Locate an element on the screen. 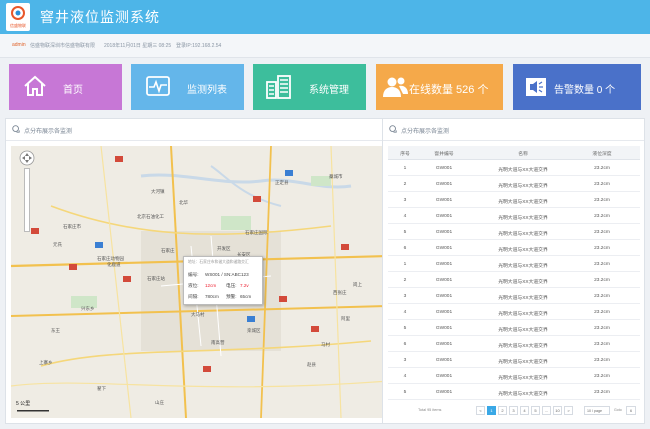 The image size is (650, 429). page-button: > is located at coordinates (568, 410).